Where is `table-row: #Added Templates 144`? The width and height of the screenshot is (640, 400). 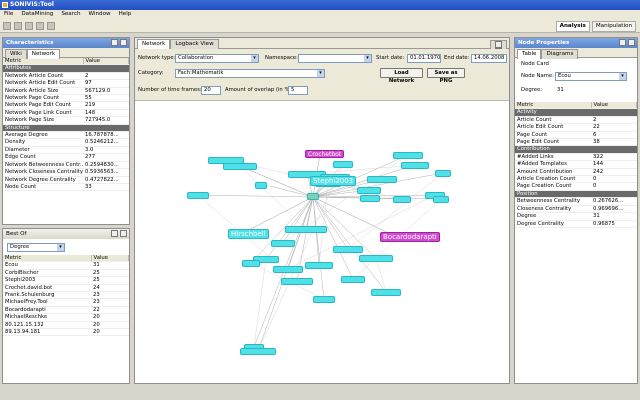 table-row: #Added Templates 144 is located at coordinates (576, 164).